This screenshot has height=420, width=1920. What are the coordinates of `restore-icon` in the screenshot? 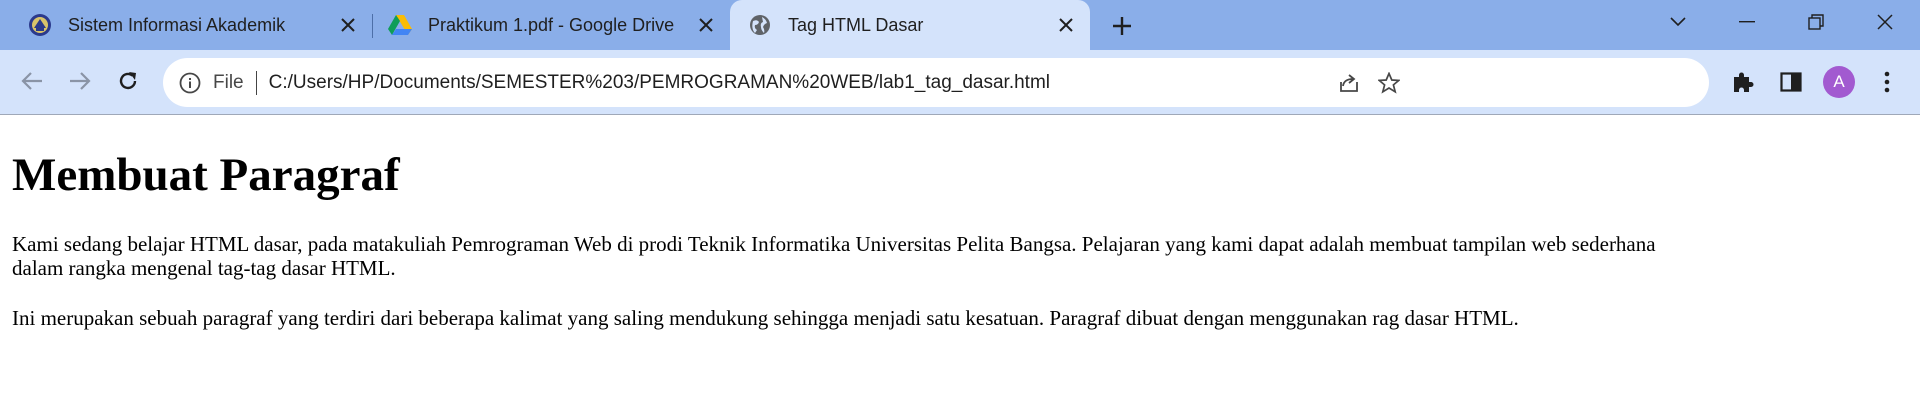 It's located at (1816, 22).